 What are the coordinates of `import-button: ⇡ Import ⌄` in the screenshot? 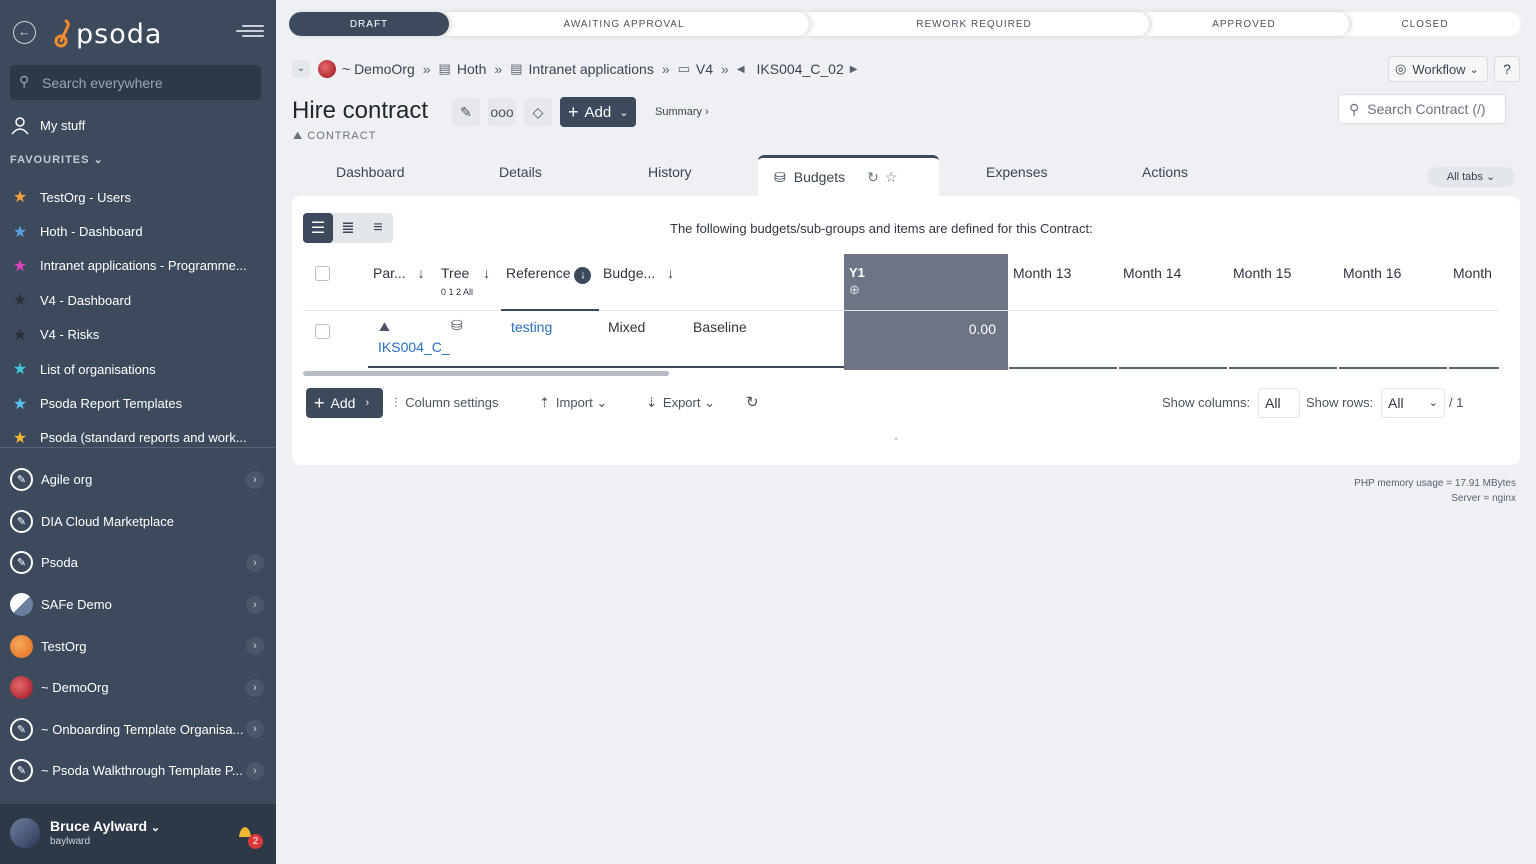 It's located at (573, 403).